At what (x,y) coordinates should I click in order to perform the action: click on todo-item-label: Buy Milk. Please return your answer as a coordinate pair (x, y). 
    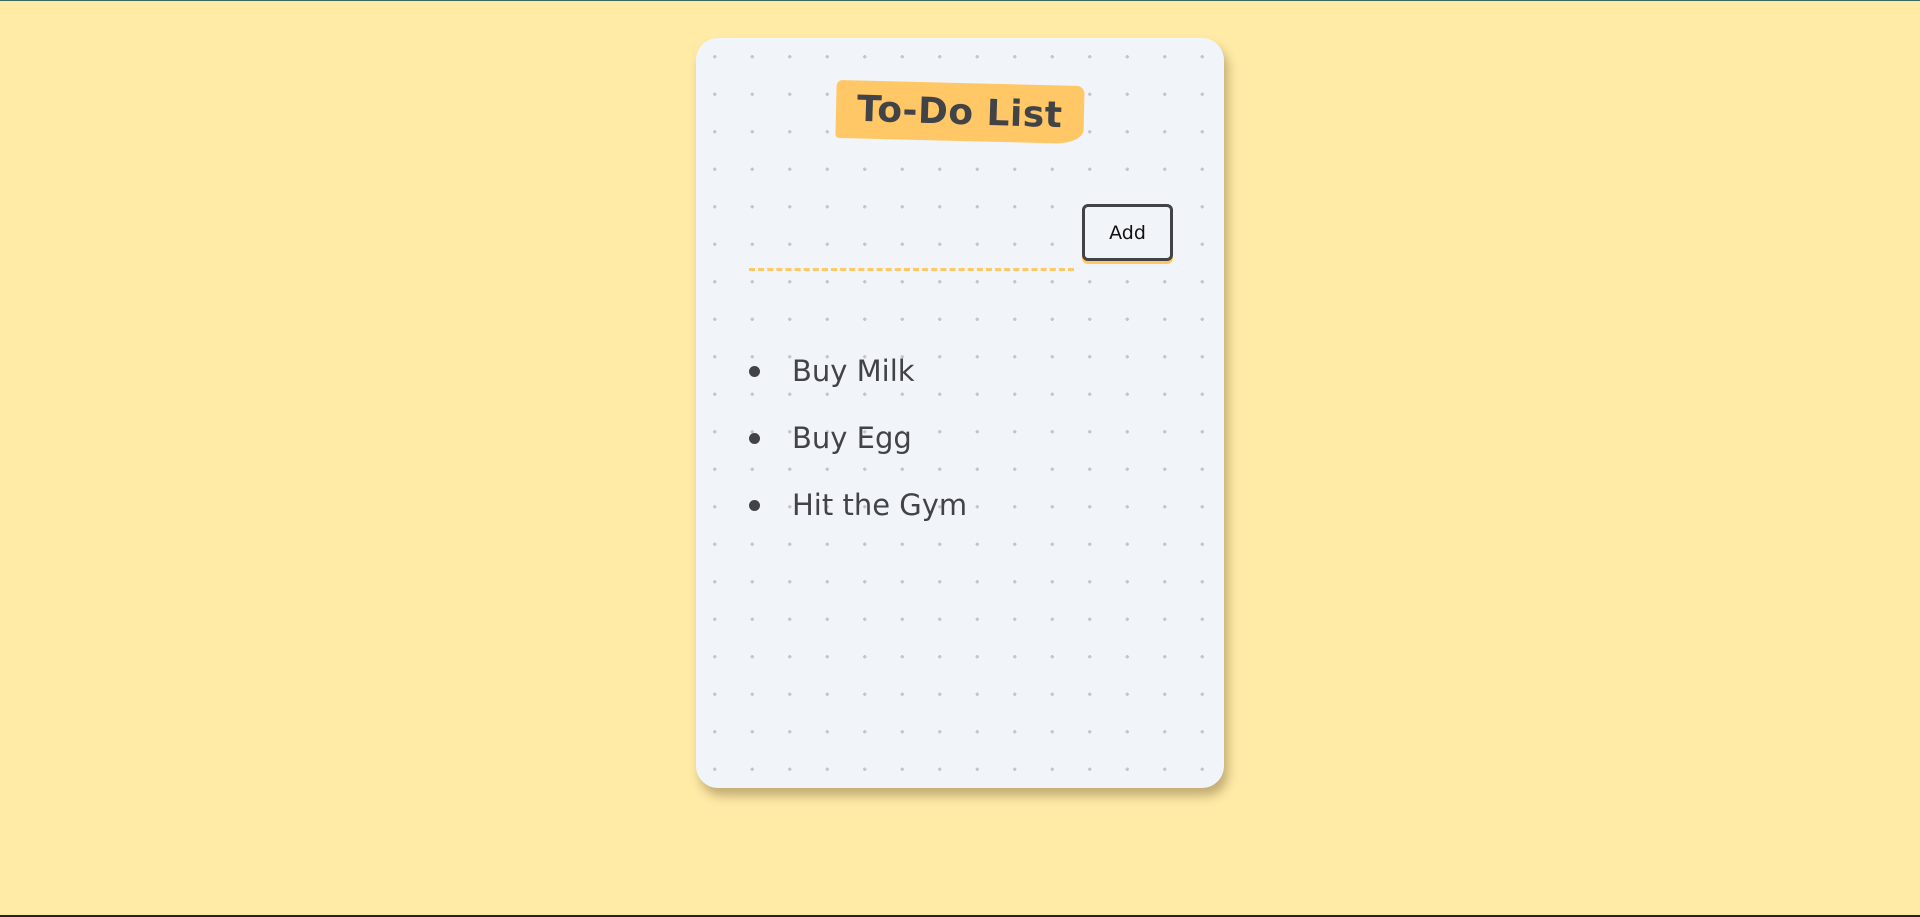
    Looking at the image, I should click on (853, 370).